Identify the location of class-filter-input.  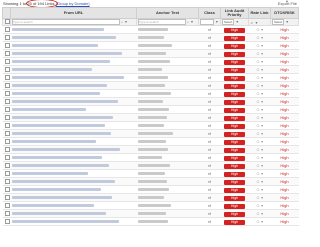
(207, 22).